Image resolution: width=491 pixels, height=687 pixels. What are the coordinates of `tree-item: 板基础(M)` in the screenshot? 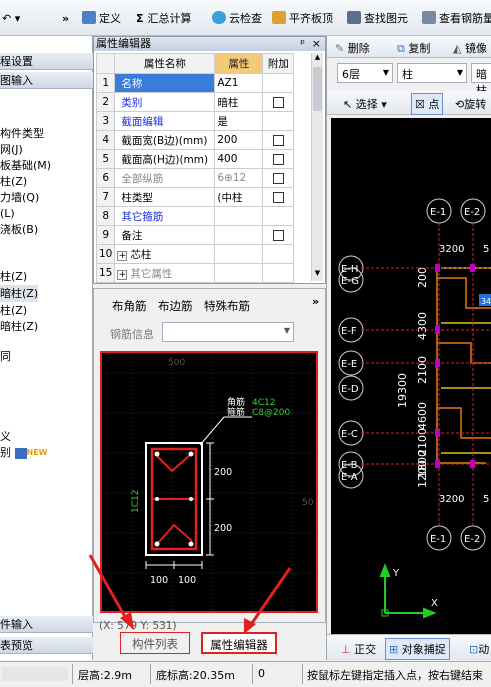 It's located at (25, 165).